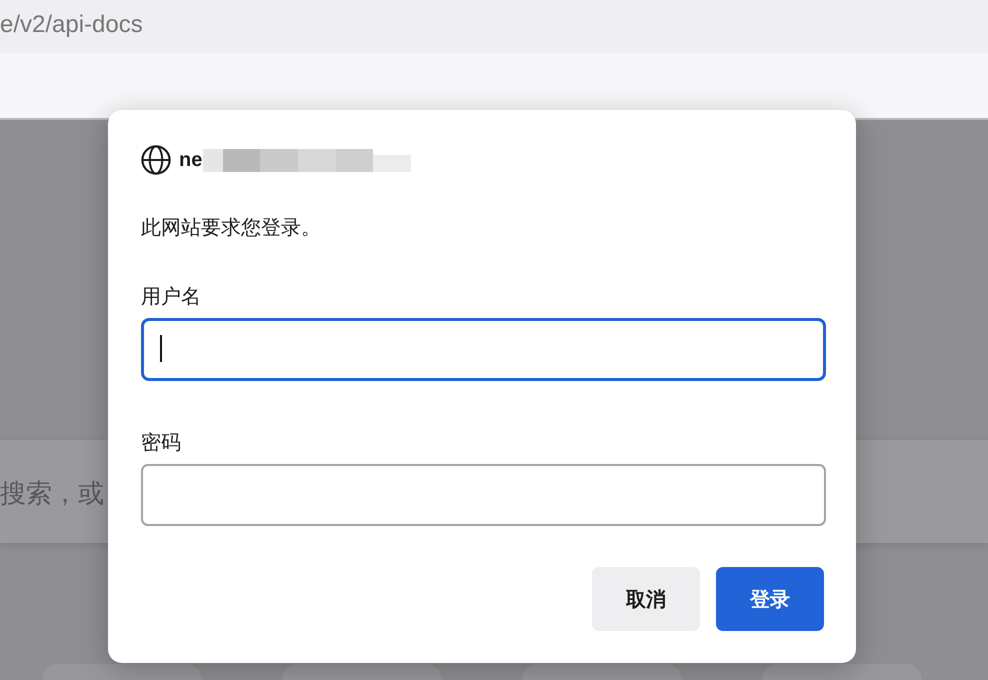  Describe the element at coordinates (161, 348) in the screenshot. I see `text-cursor-icon` at that location.